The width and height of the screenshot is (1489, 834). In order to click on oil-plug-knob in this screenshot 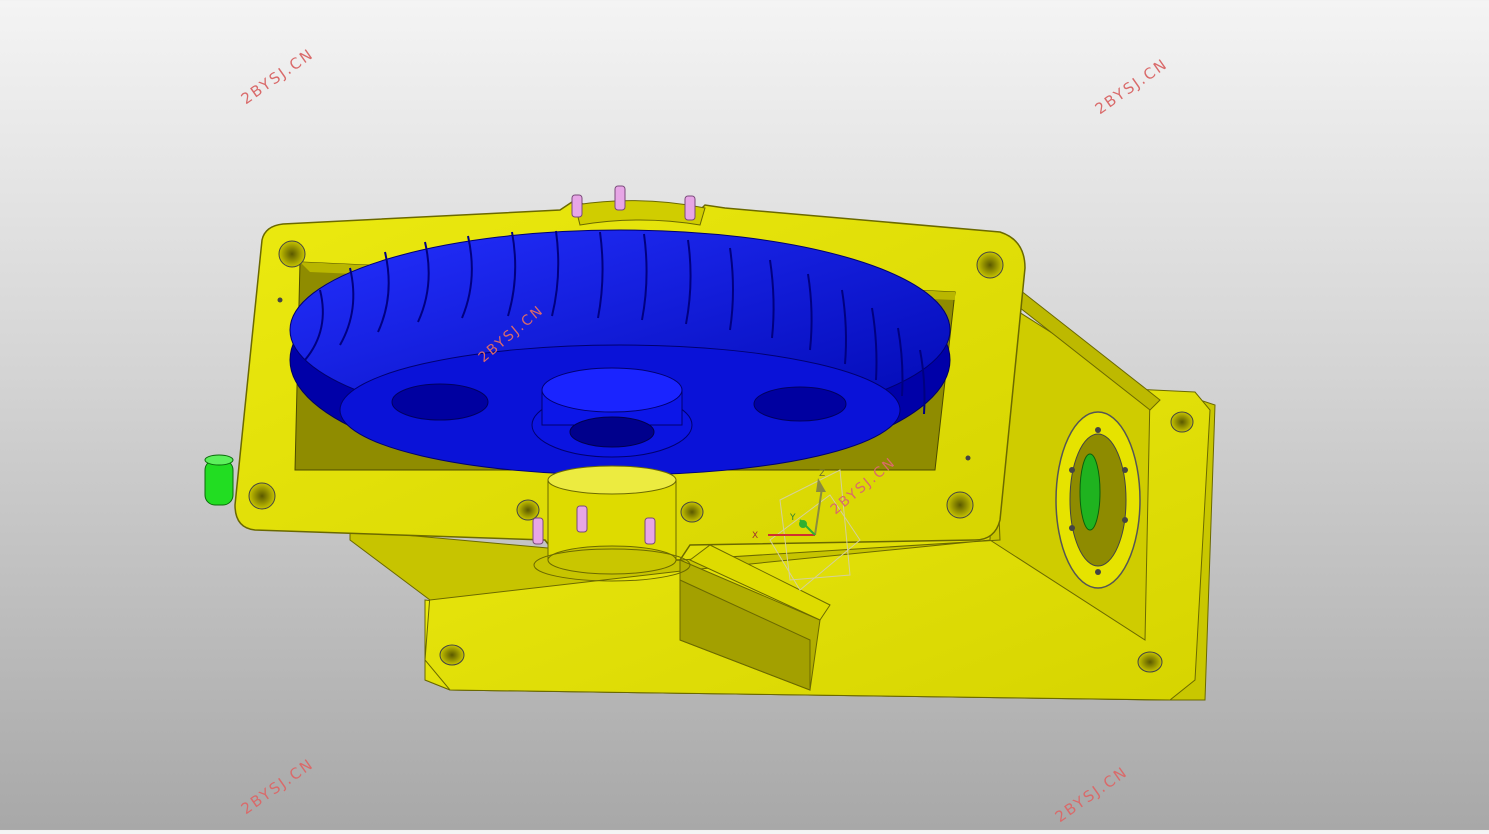, I will do `click(219, 480)`.